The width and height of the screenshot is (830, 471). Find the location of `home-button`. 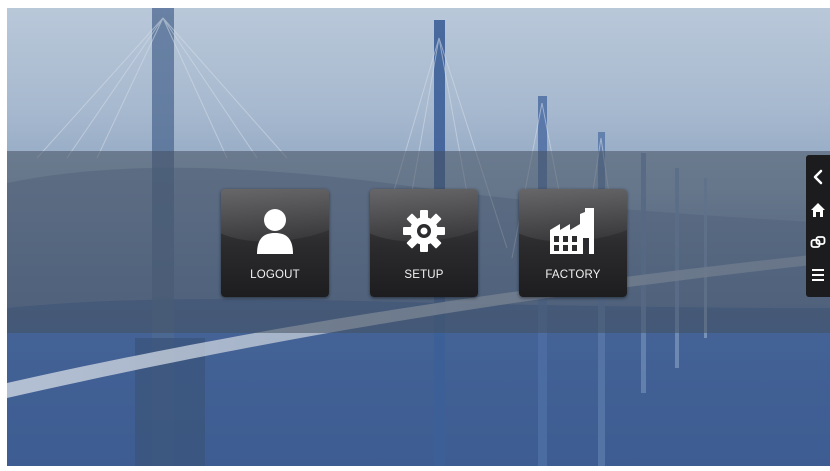

home-button is located at coordinates (818, 210).